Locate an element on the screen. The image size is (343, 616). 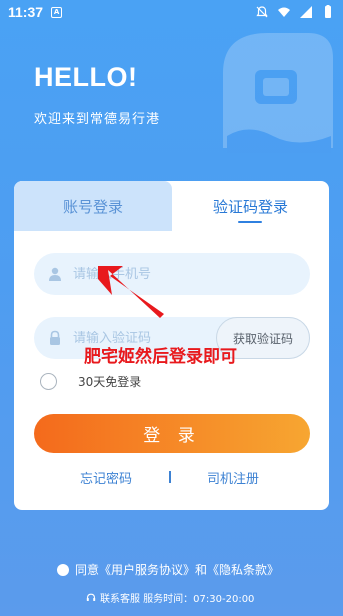
watermark-logo is located at coordinates (278, 93).